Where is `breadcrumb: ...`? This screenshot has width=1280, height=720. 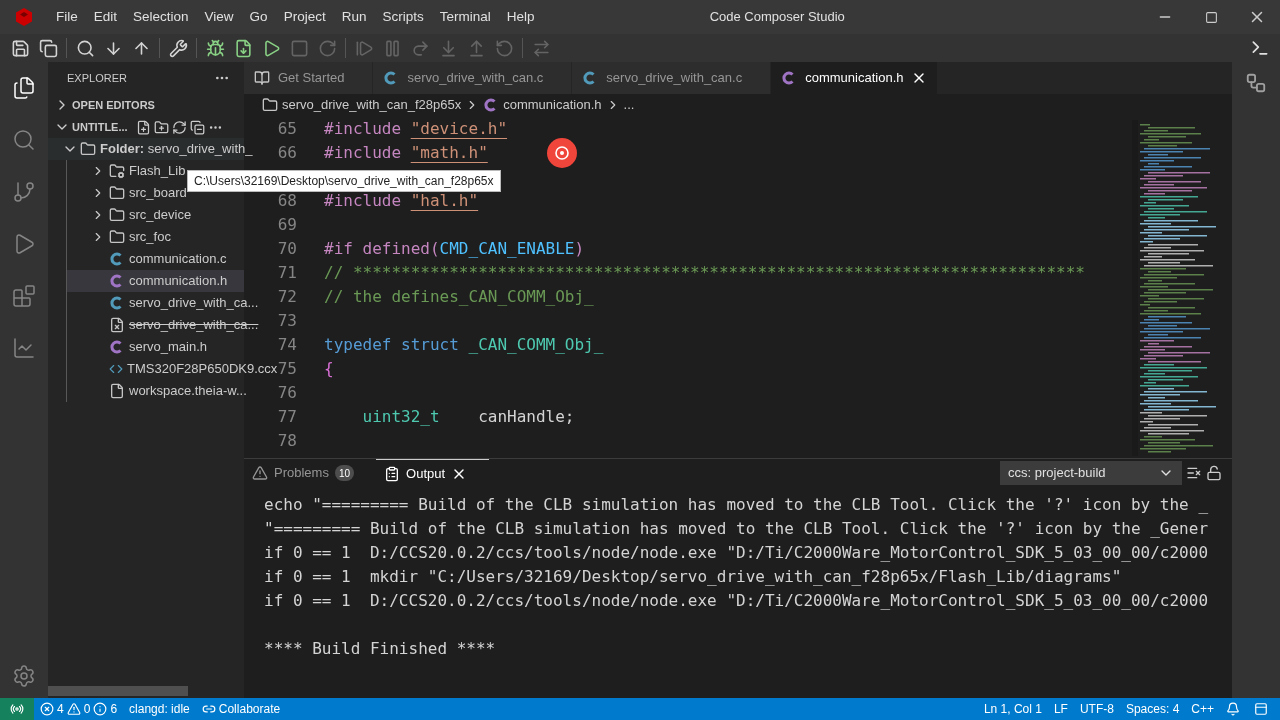 breadcrumb: ... is located at coordinates (629, 105).